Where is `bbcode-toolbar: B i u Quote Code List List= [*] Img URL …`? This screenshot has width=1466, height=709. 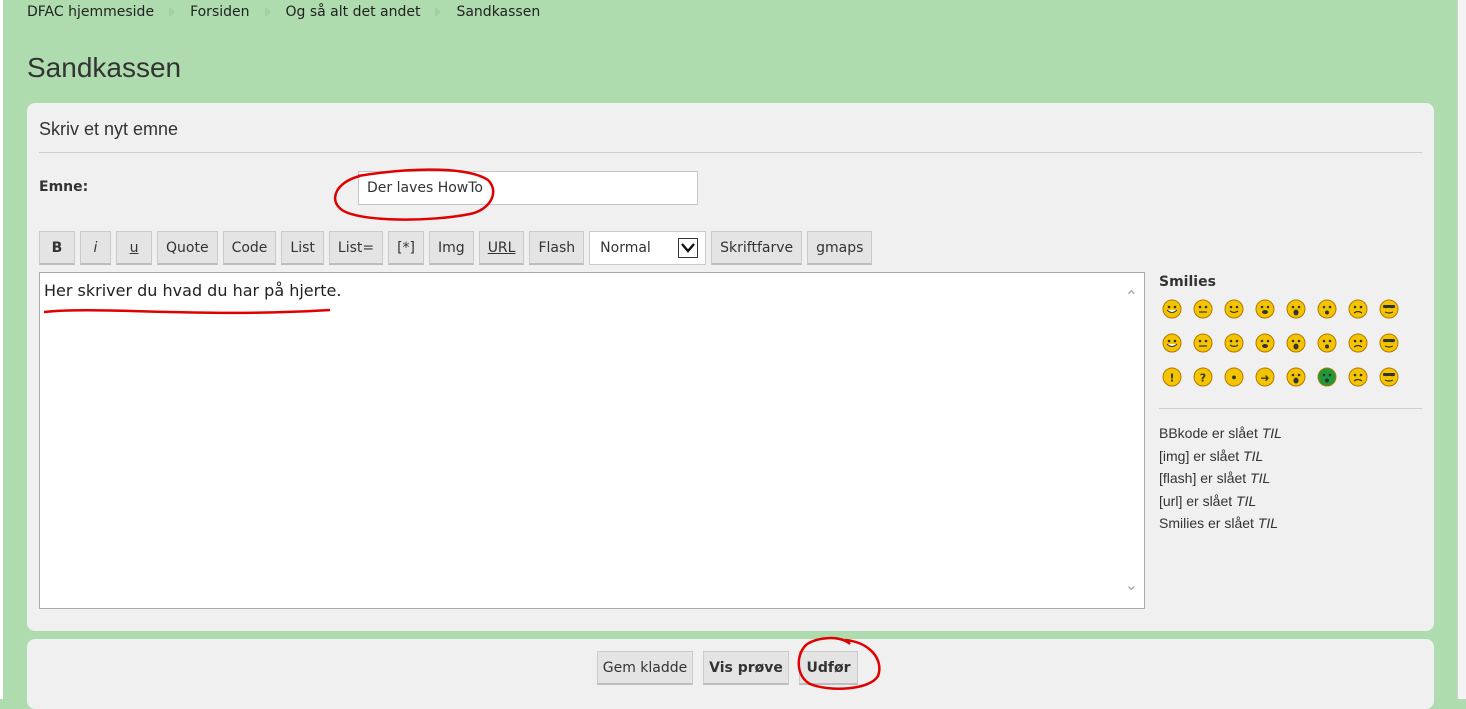
bbcode-toolbar: B i u Quote Code List List= [*] Img URL … is located at coordinates (456, 248).